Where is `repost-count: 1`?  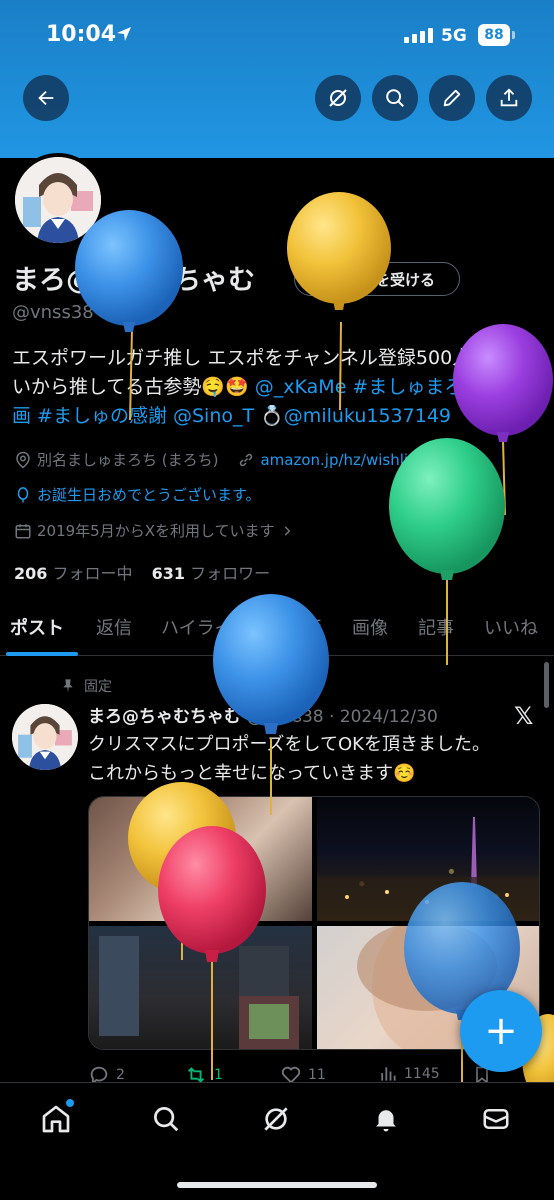 repost-count: 1 is located at coordinates (218, 1075).